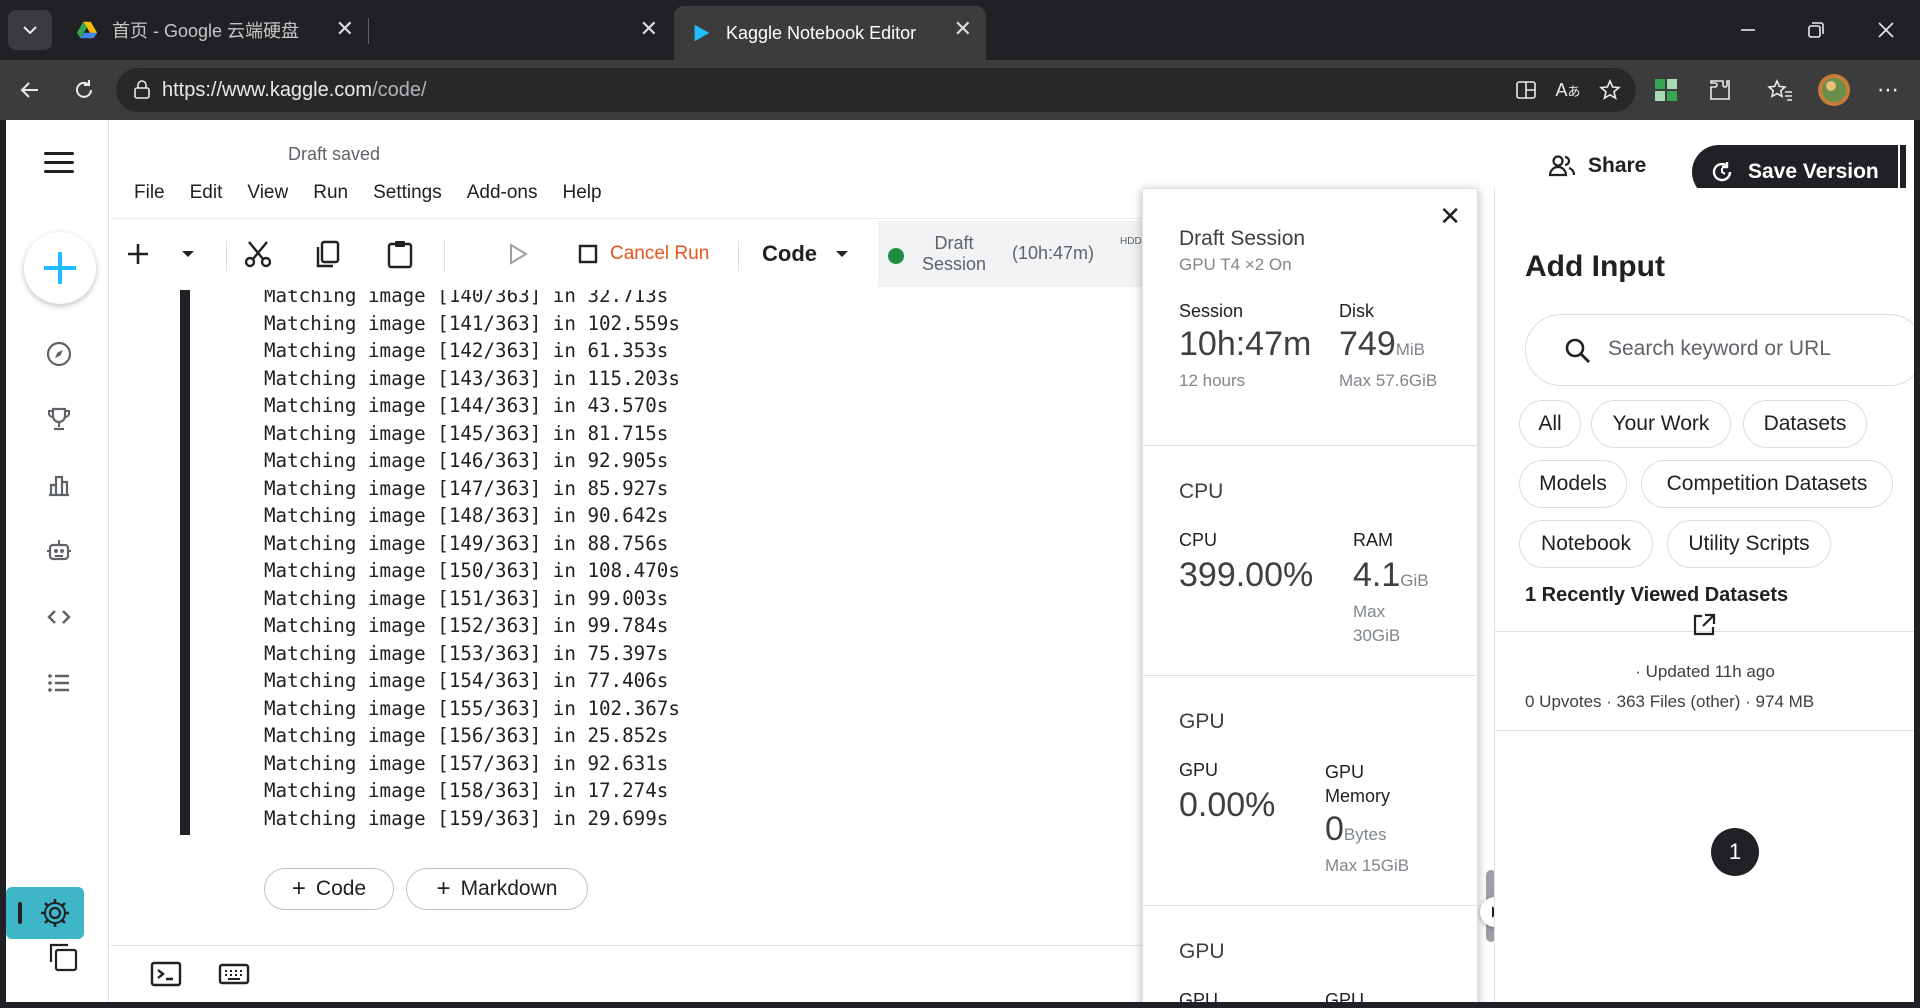  Describe the element at coordinates (59, 163) in the screenshot. I see `hamburger-menu-icon` at that location.